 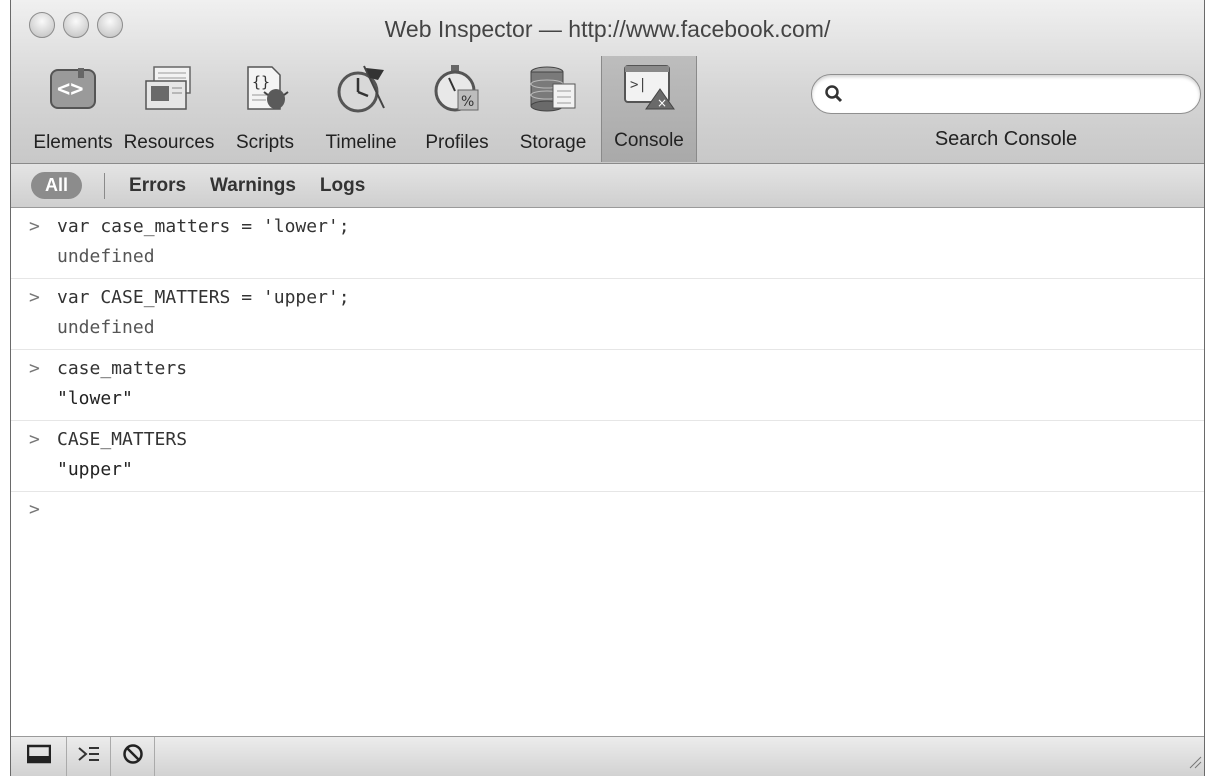 I want to click on filter-errors: Errors, so click(x=157, y=186).